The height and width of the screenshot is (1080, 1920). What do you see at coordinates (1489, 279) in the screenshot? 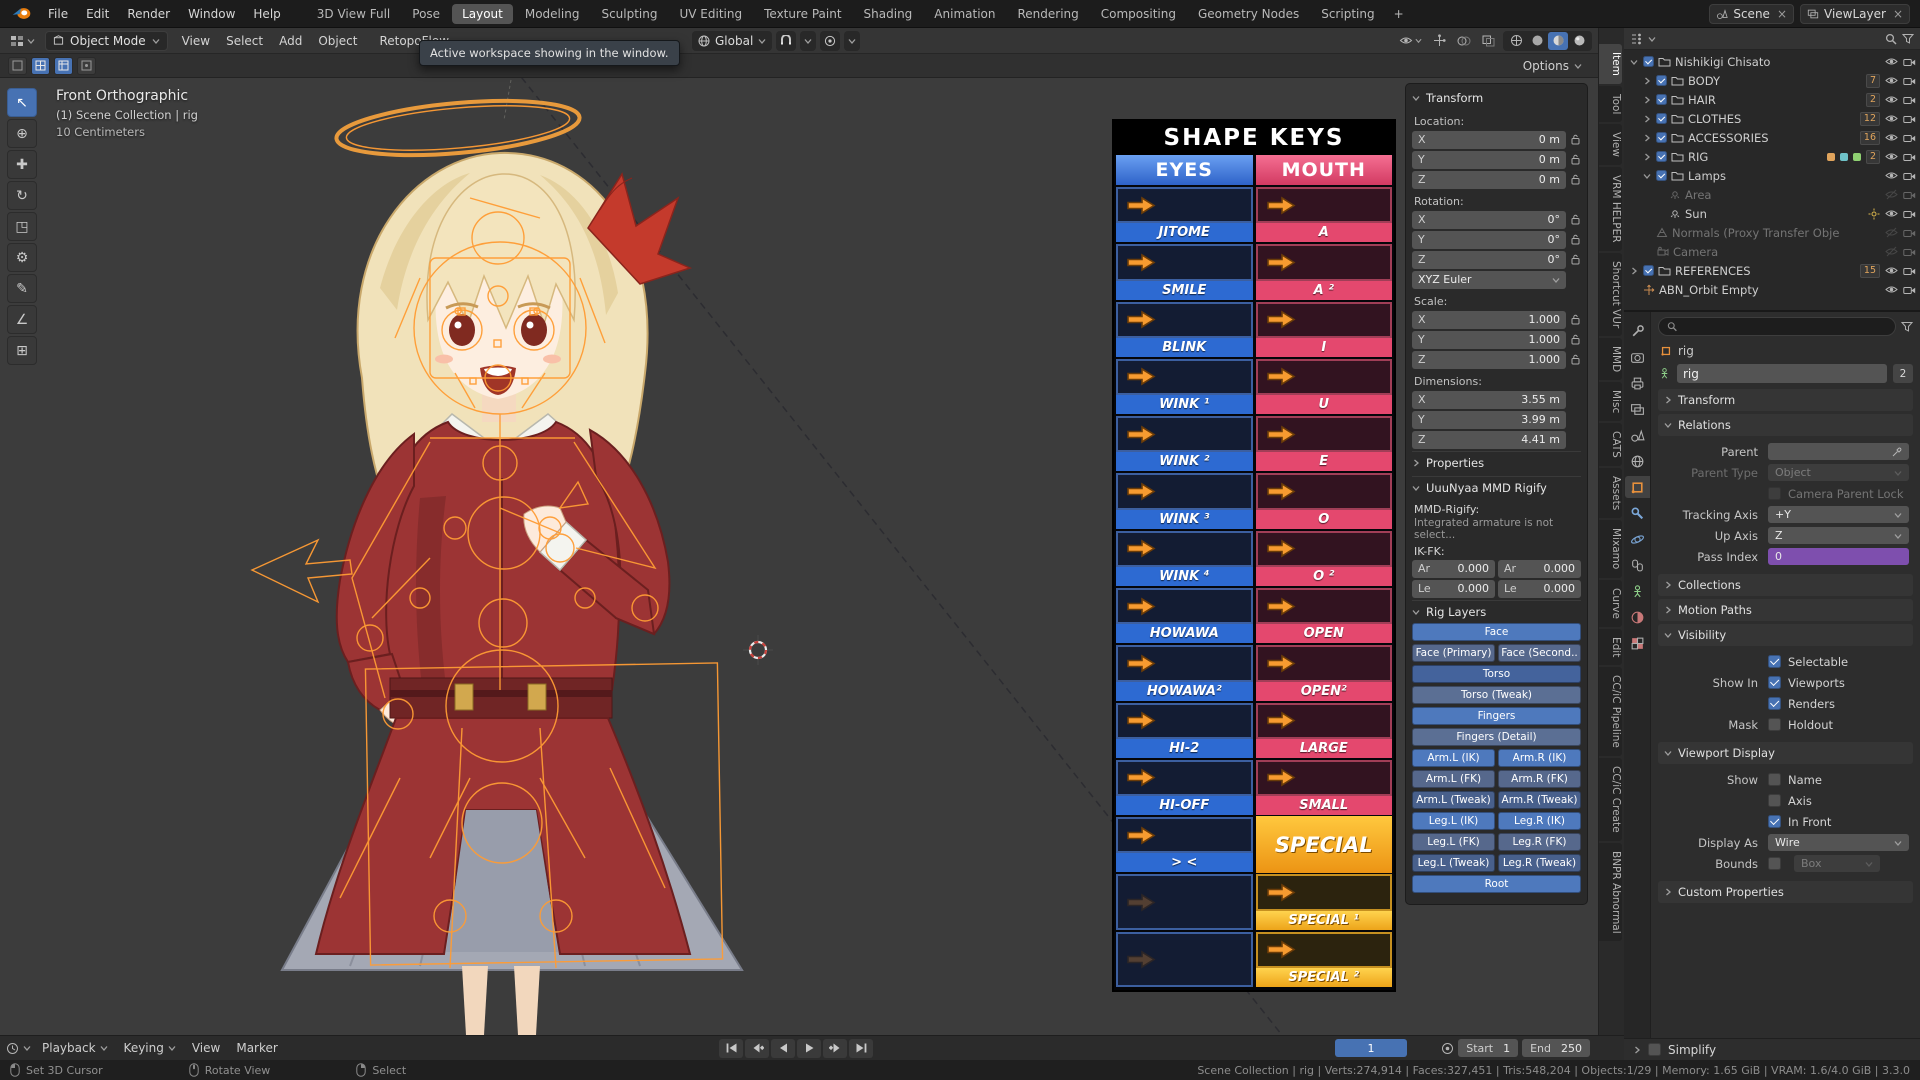
I see `rotation-mode-dropdown: XYZ Euler` at bounding box center [1489, 279].